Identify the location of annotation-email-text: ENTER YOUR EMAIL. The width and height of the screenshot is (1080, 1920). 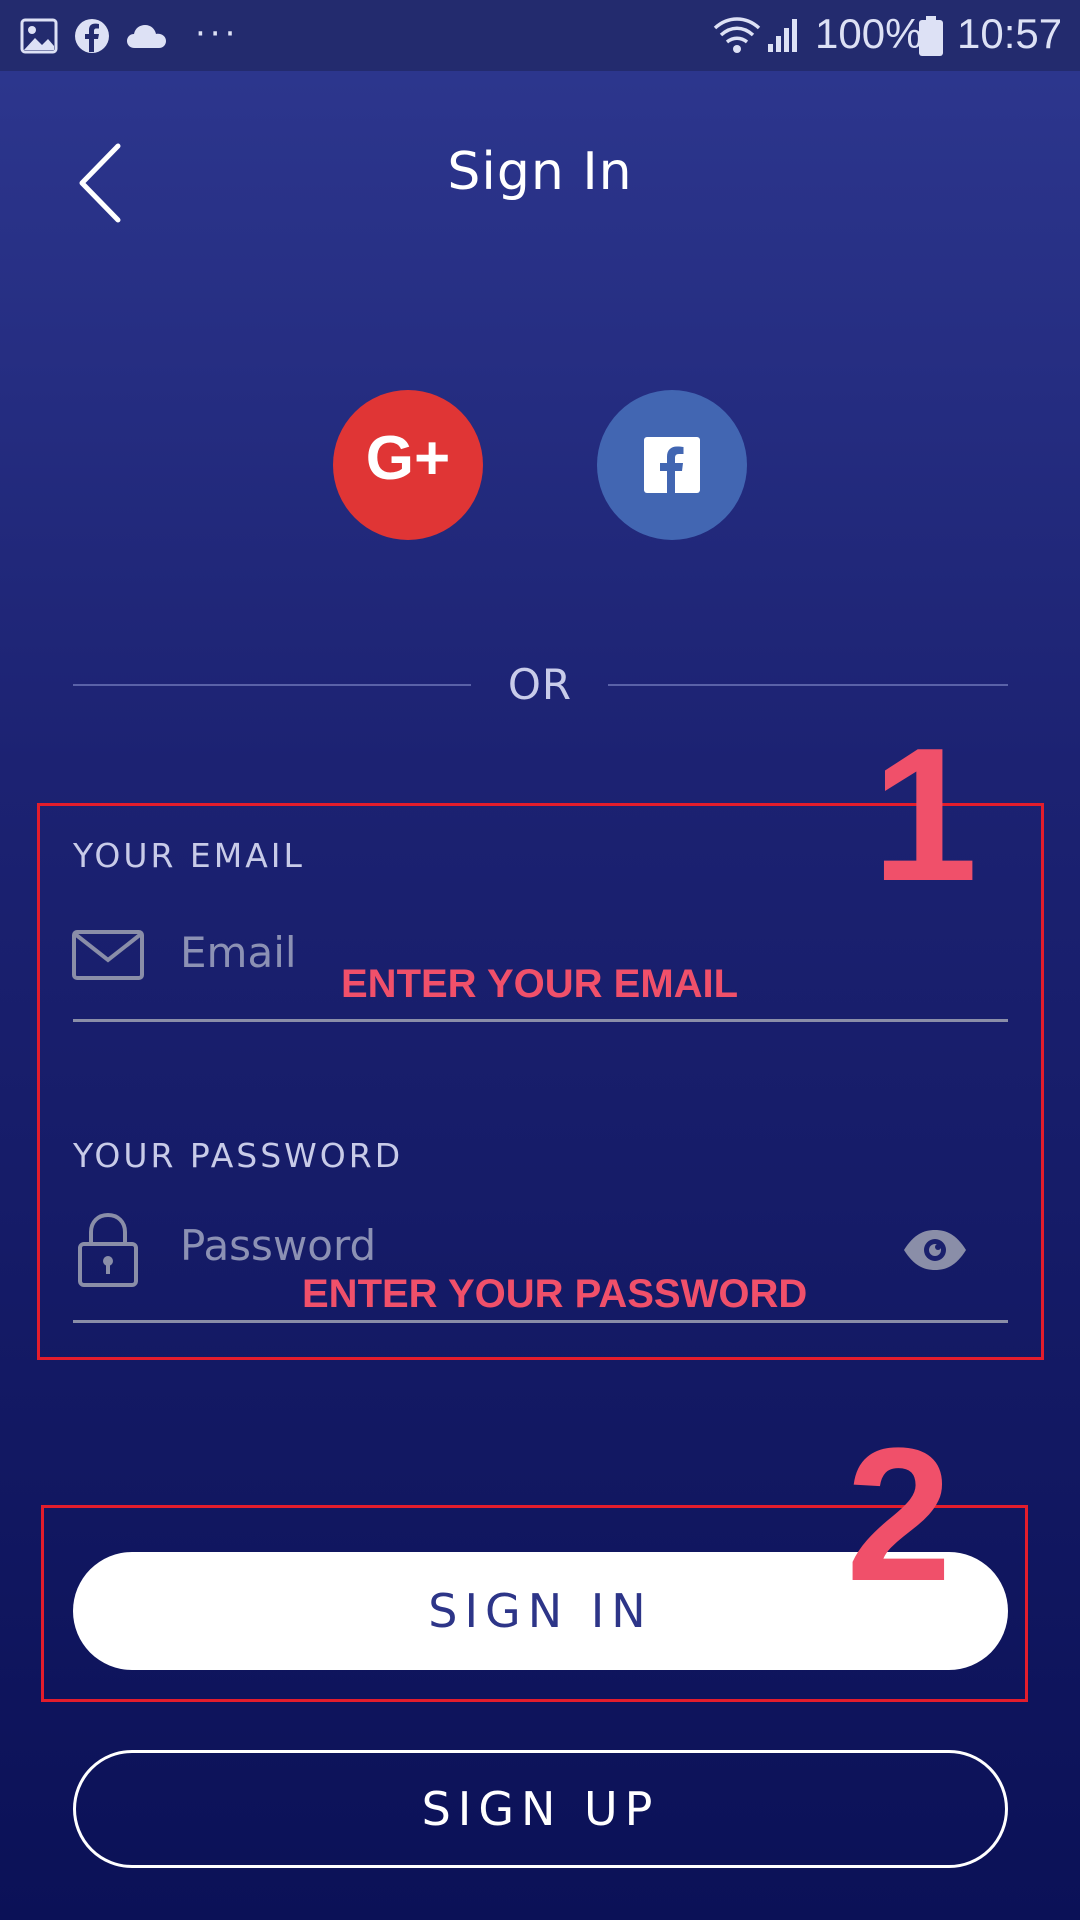
(540, 984).